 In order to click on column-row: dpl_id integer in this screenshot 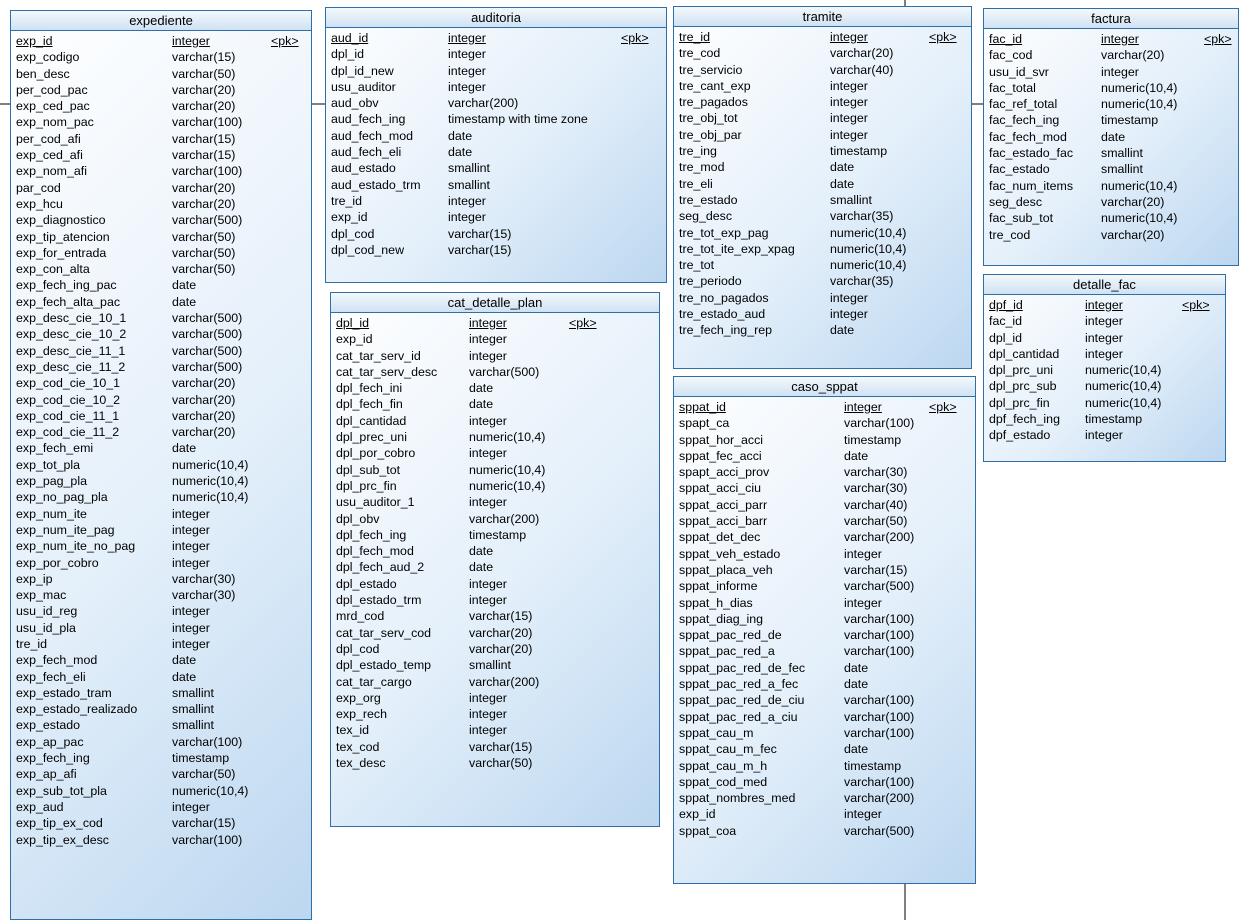, I will do `click(1104, 338)`.